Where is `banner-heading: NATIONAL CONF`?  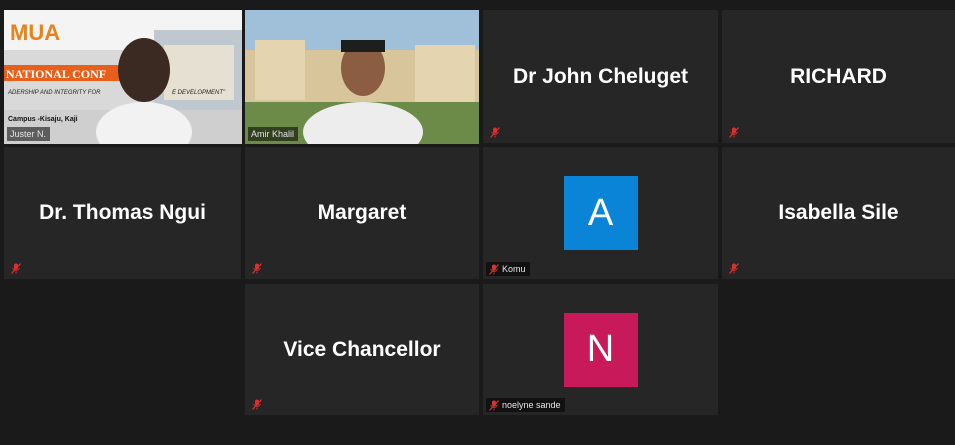 banner-heading: NATIONAL CONF is located at coordinates (56, 74).